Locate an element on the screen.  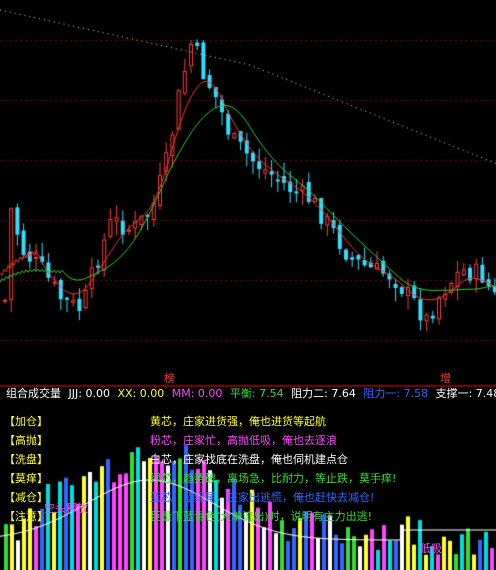
legend-note-sell-high: 粉芯，庄家忙，高抛低吸，俺也去逐浪 is located at coordinates (243, 440).